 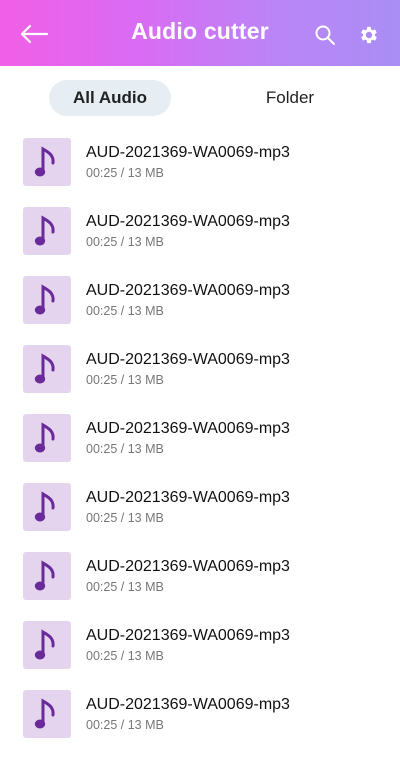 What do you see at coordinates (290, 98) in the screenshot?
I see `tab-folder: Folder` at bounding box center [290, 98].